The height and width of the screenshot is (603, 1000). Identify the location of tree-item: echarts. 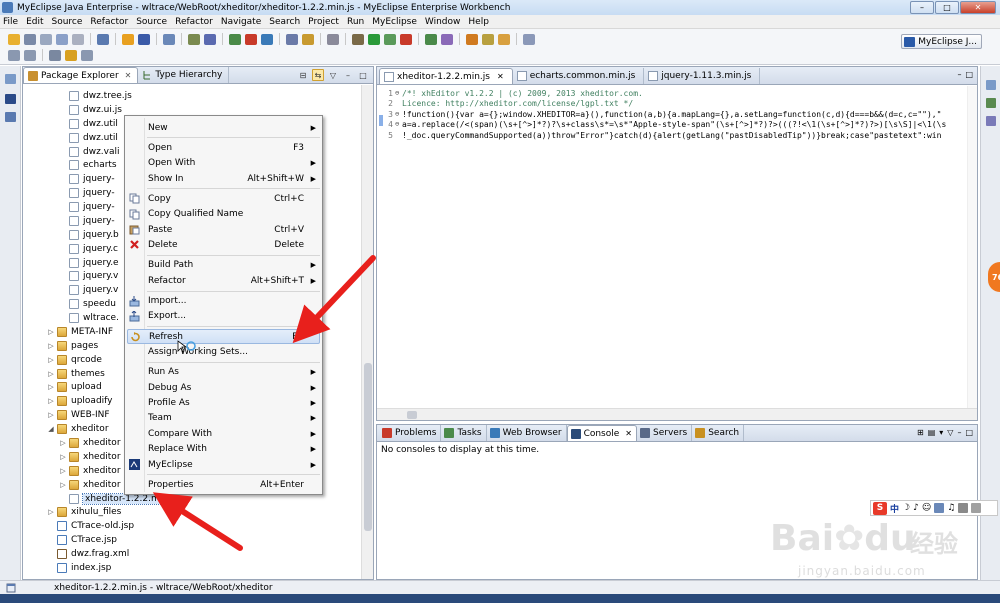
(88, 165).